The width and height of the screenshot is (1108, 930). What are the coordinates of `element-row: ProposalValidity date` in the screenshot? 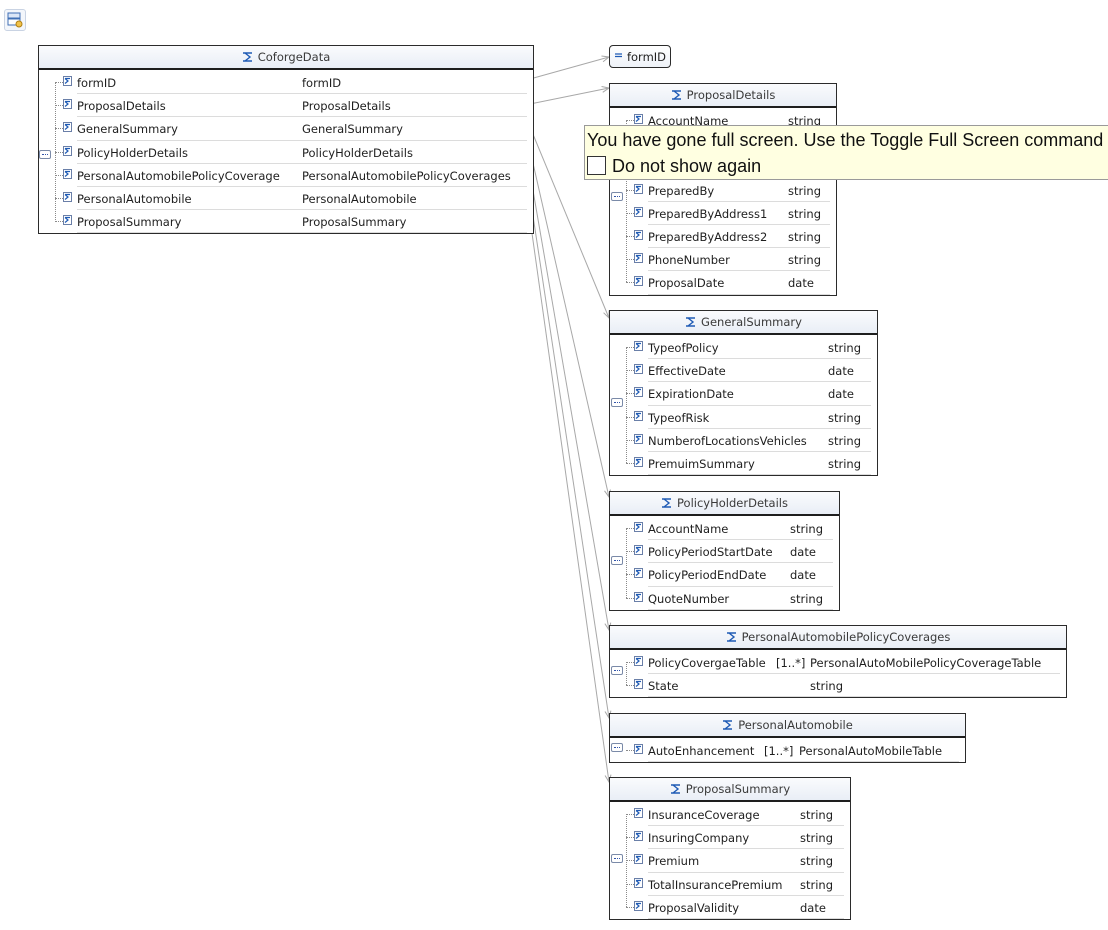 It's located at (730, 907).